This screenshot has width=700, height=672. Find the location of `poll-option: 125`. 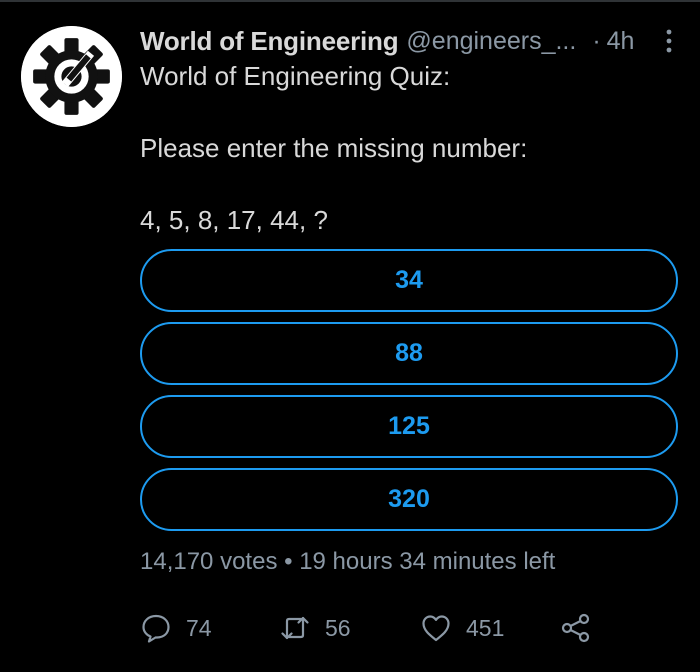

poll-option: 125 is located at coordinates (409, 426).